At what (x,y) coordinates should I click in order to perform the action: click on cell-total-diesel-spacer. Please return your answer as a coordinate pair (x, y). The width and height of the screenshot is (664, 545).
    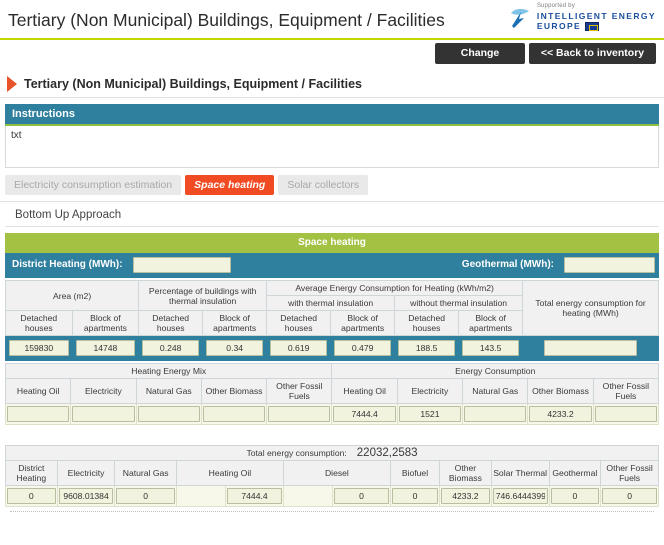
    Looking at the image, I should click on (308, 496).